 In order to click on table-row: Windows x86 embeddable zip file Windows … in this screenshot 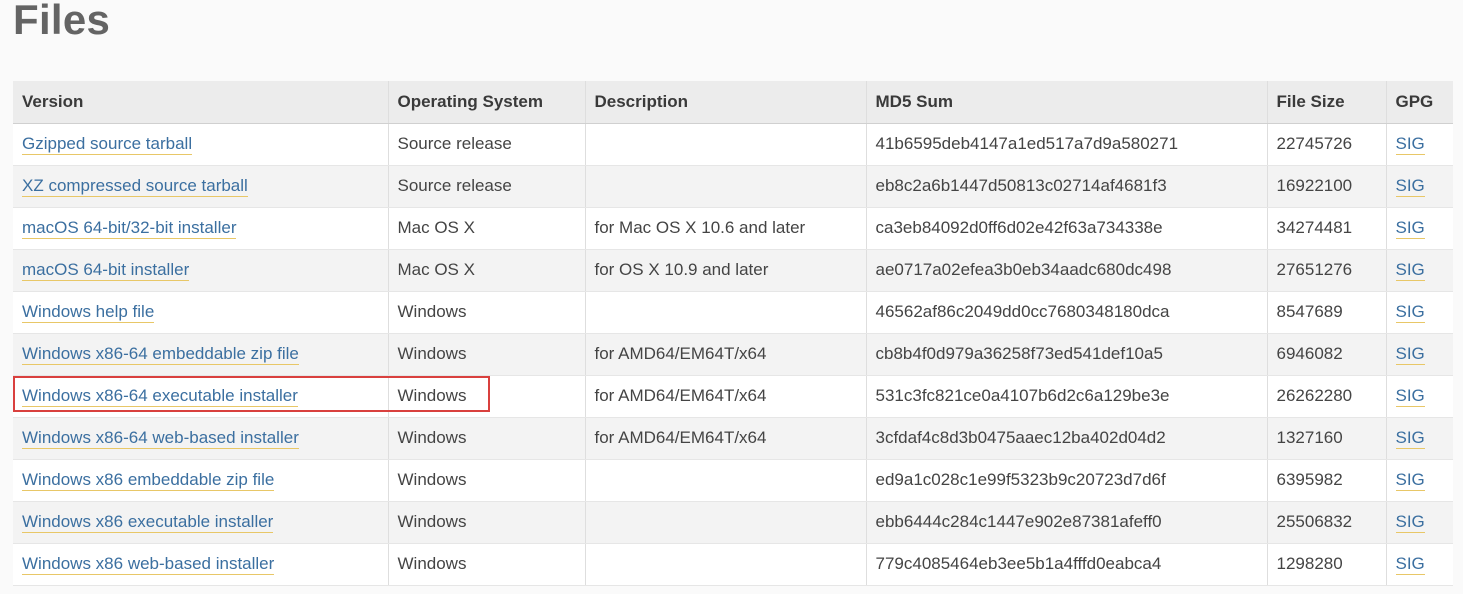, I will do `click(733, 480)`.